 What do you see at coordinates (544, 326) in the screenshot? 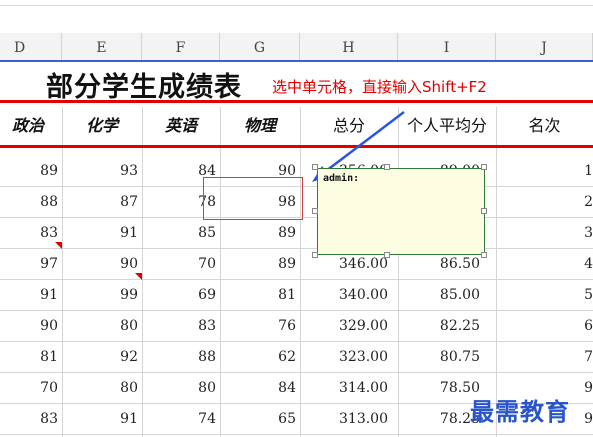
I see `cell-rank: 6` at bounding box center [544, 326].